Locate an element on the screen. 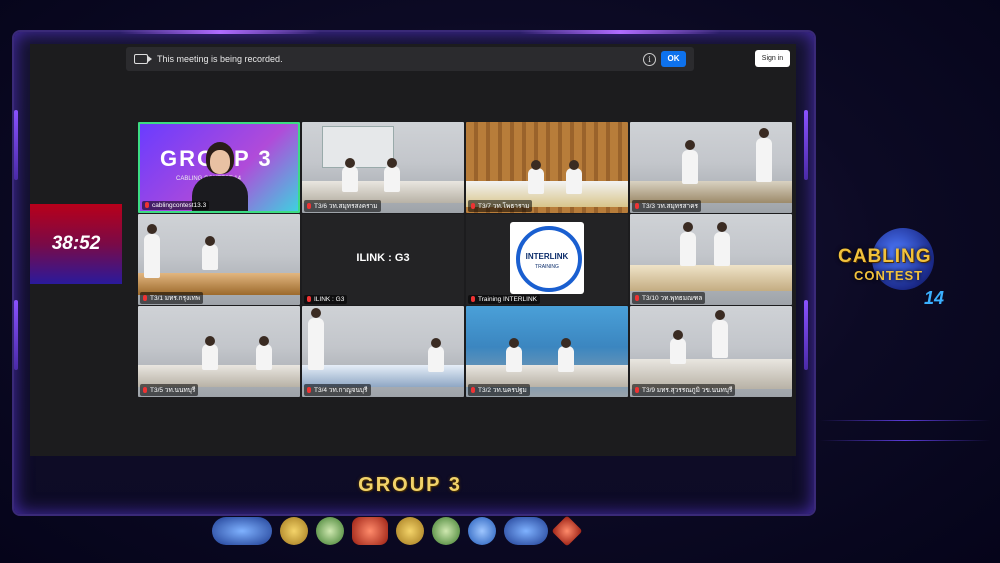 The width and height of the screenshot is (1000, 563). tile-label: T3/3 วท.สมุทรสาคร is located at coordinates (667, 206).